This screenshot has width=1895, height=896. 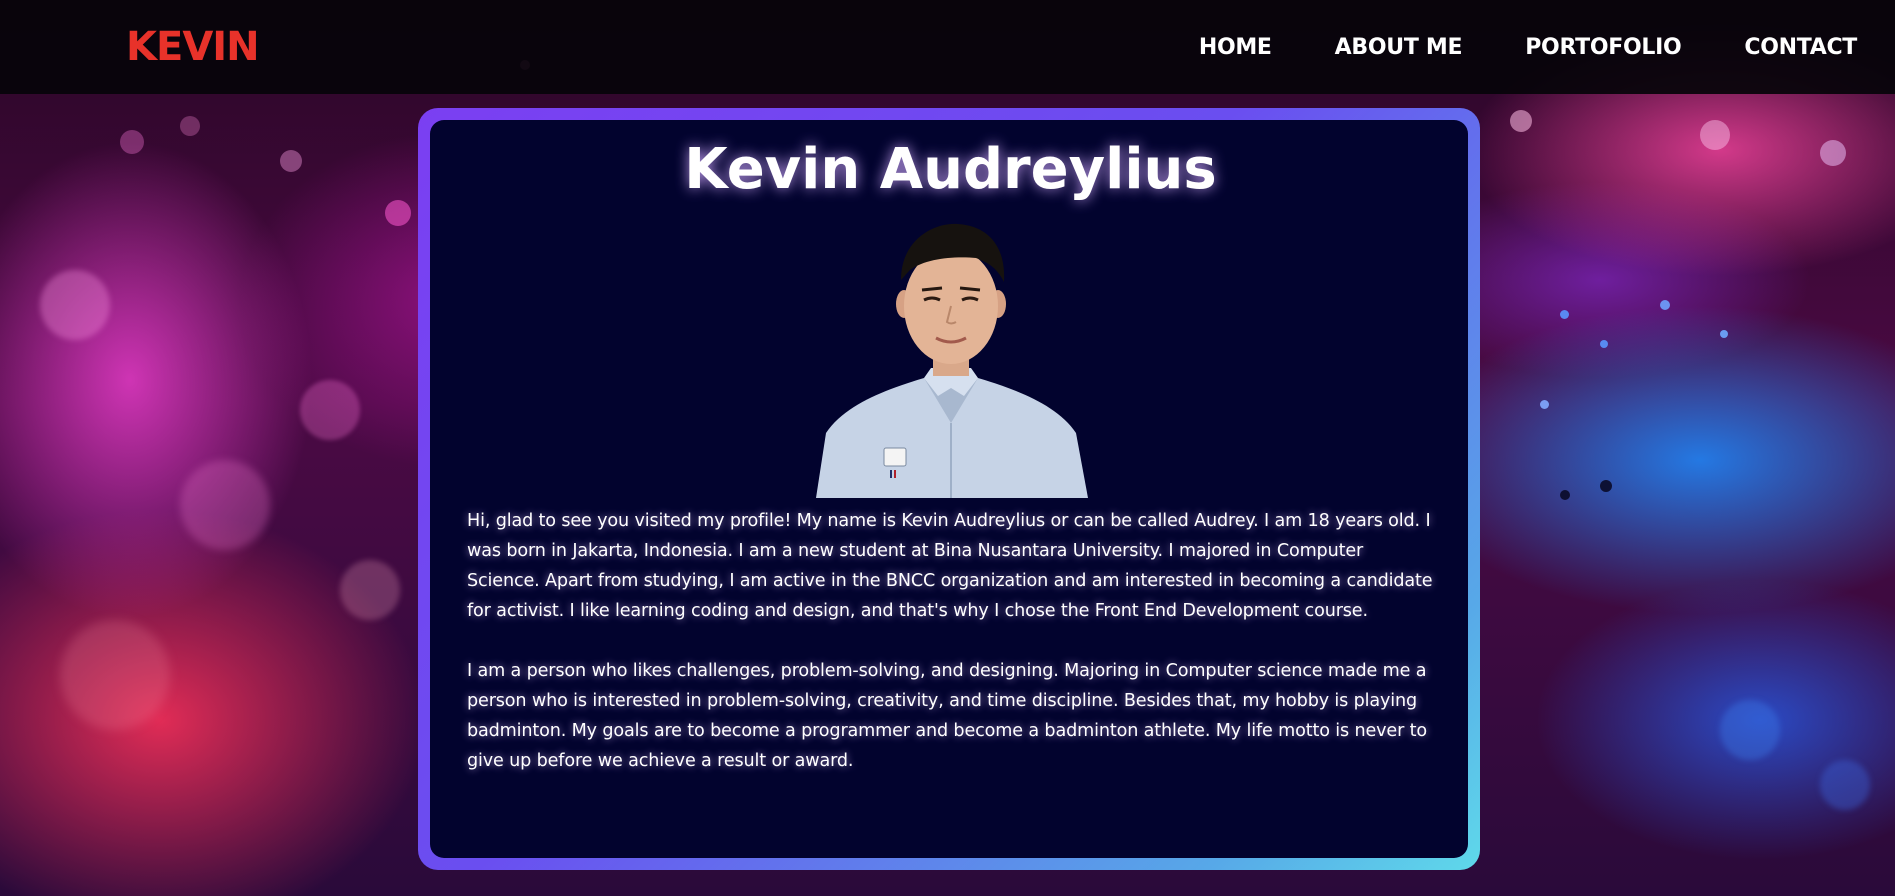 I want to click on nav-link-about-me: ABOUT ME, so click(x=1399, y=47).